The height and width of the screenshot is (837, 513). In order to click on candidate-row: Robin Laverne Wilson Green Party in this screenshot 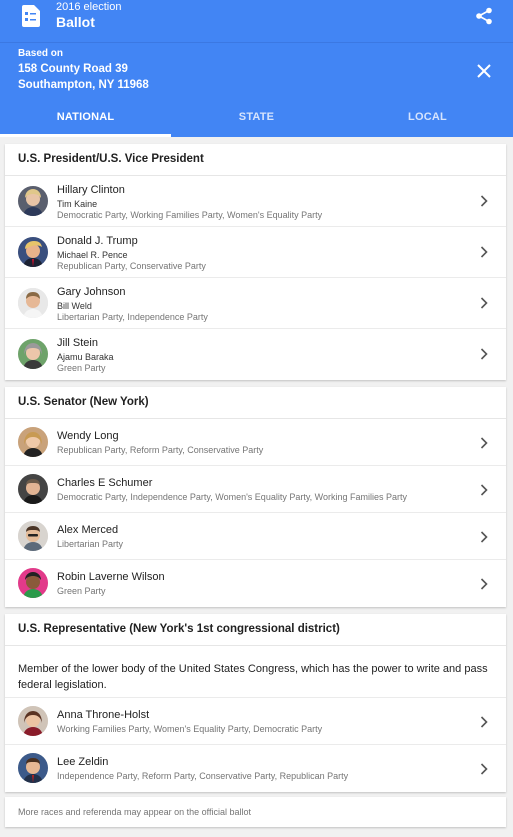, I will do `click(255, 583)`.